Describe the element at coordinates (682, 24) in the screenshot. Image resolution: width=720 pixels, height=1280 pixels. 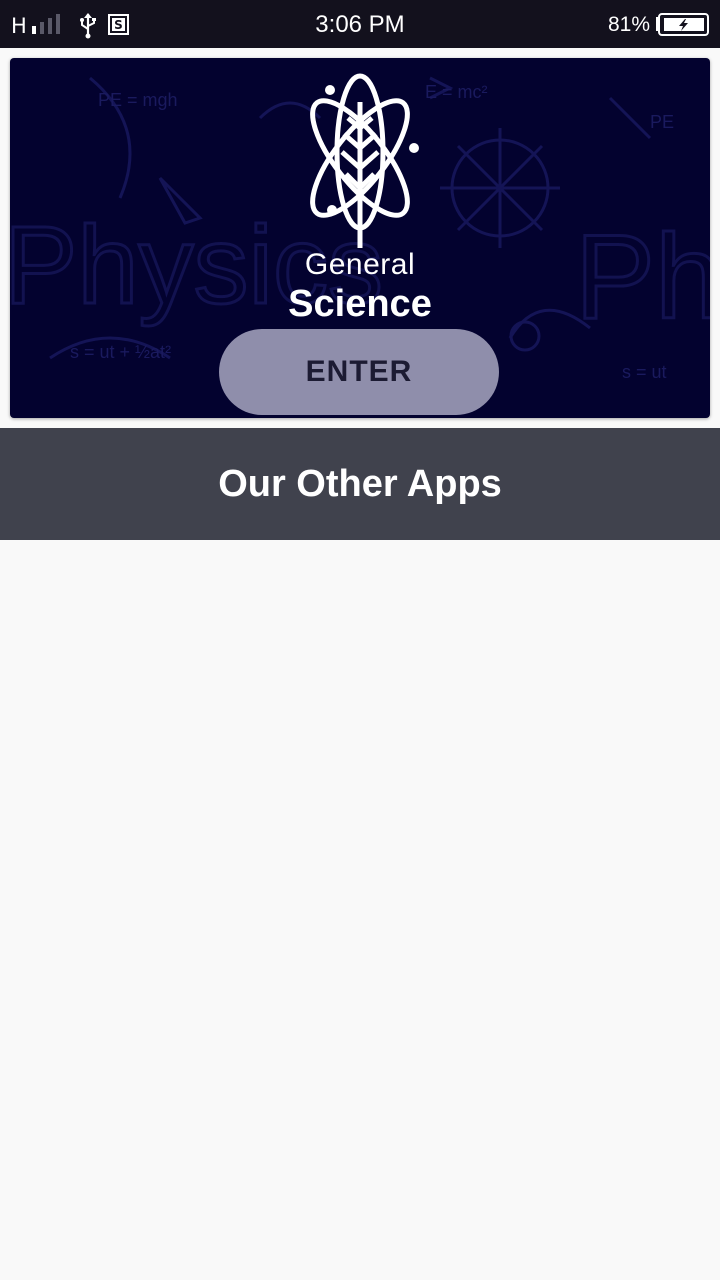
I see `battery-charging-icon` at that location.